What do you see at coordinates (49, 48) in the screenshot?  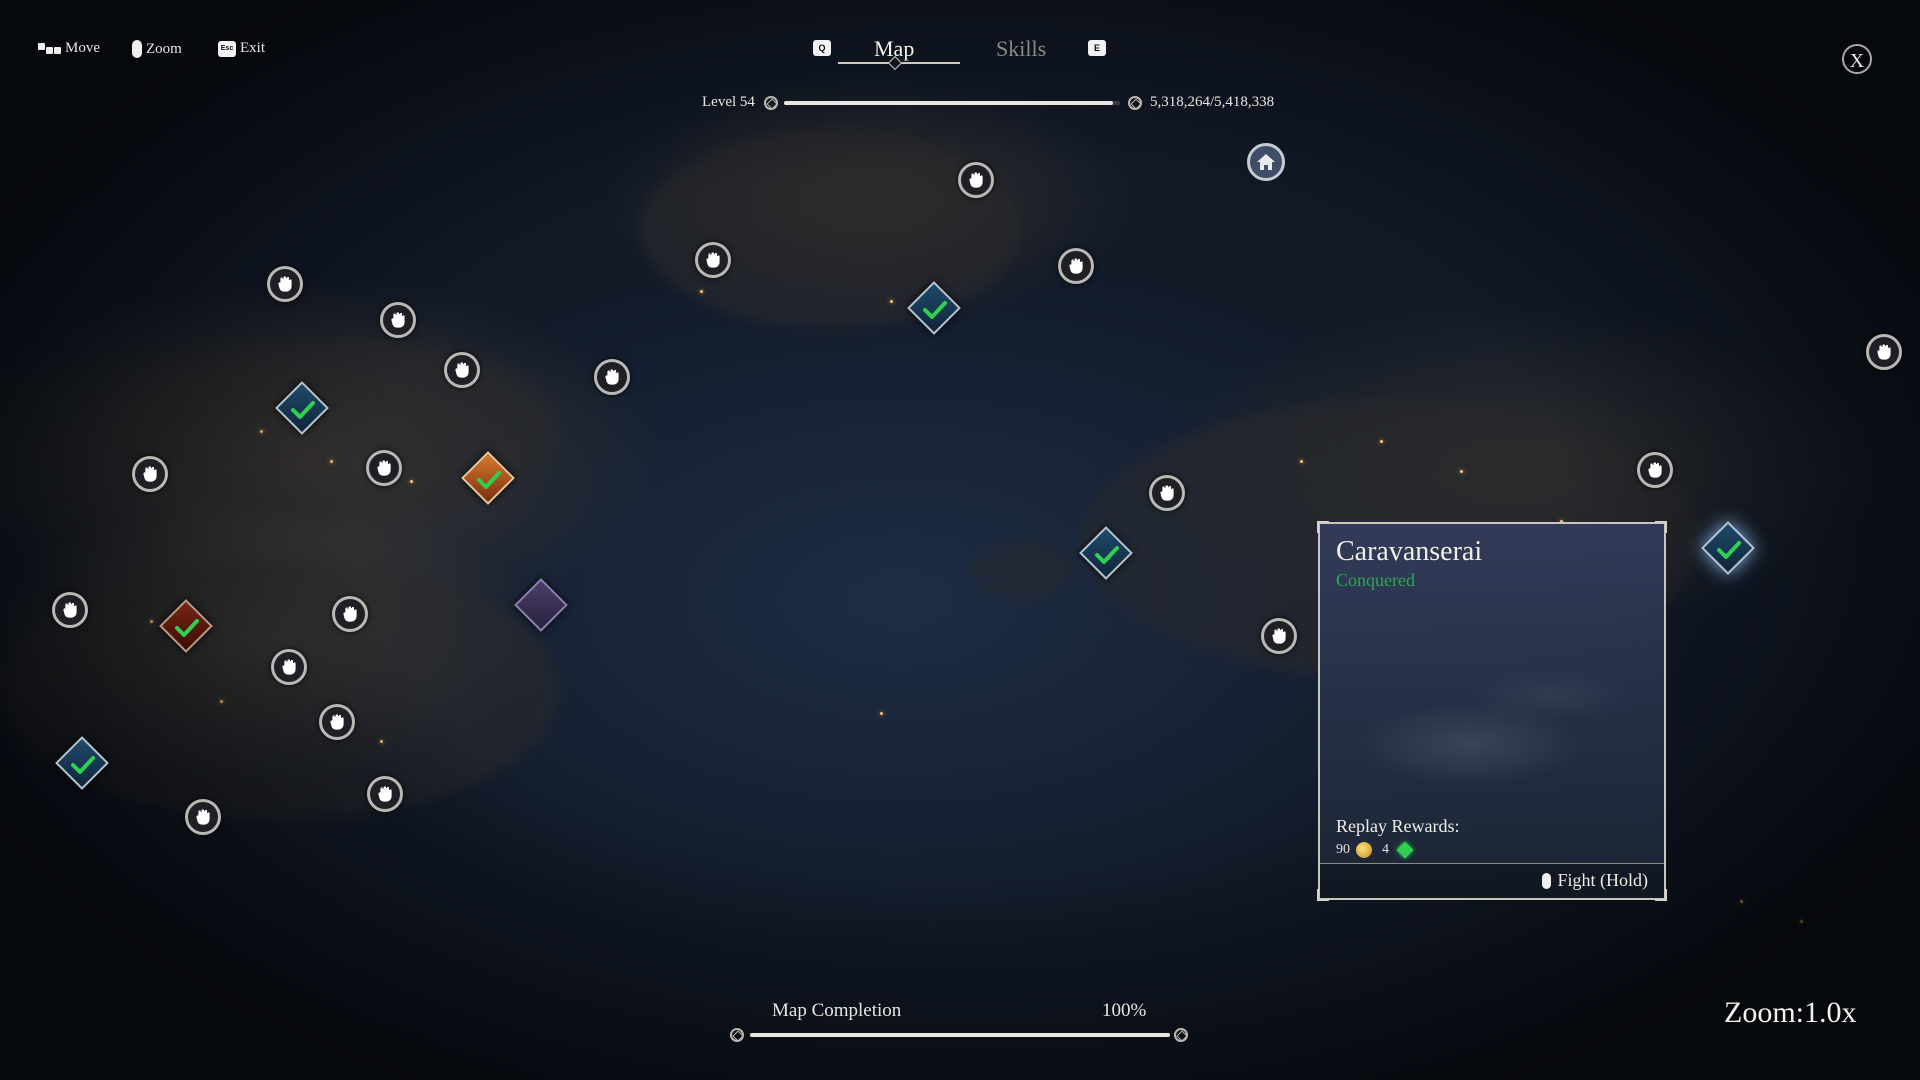 I see `wasd-keys-icon` at bounding box center [49, 48].